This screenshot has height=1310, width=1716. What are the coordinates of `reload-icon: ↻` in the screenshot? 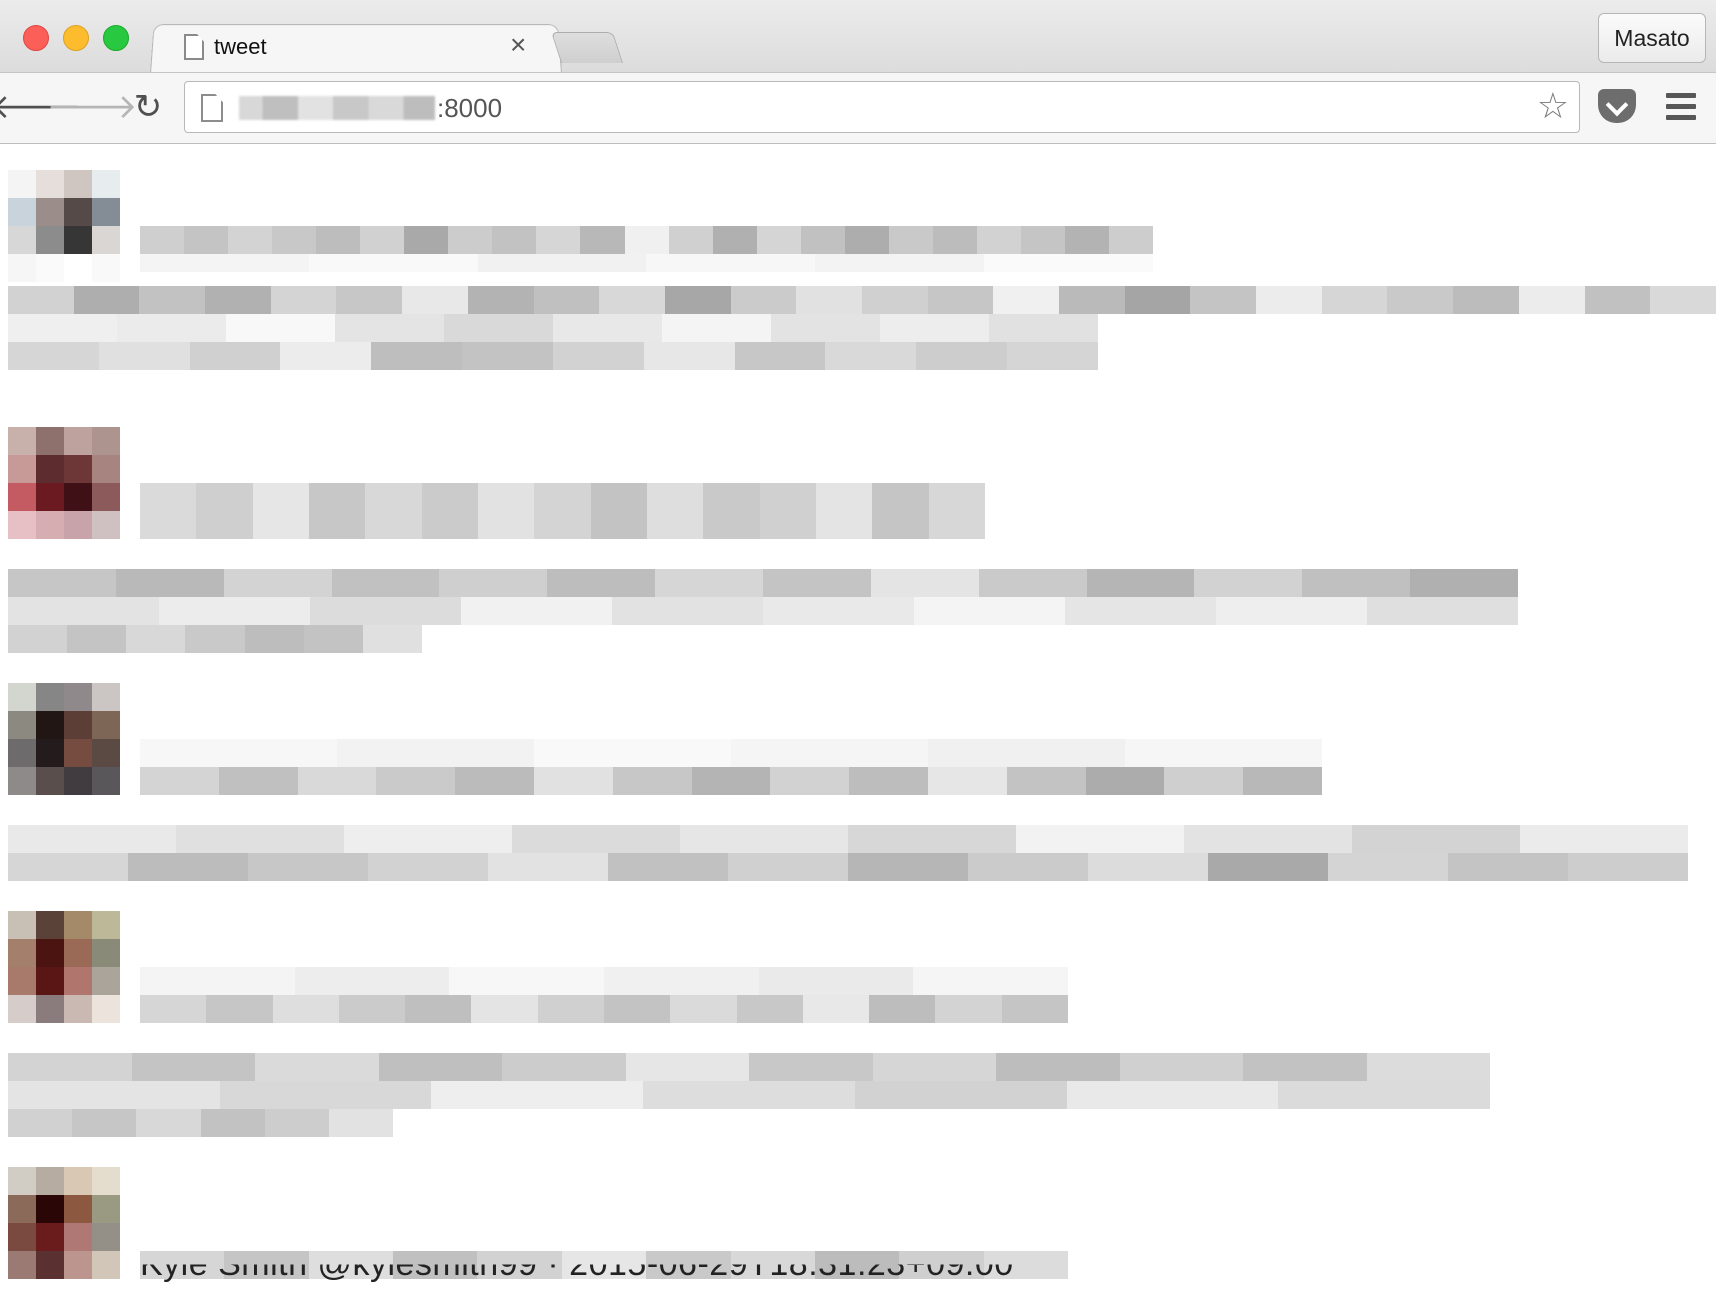 It's located at (148, 107).